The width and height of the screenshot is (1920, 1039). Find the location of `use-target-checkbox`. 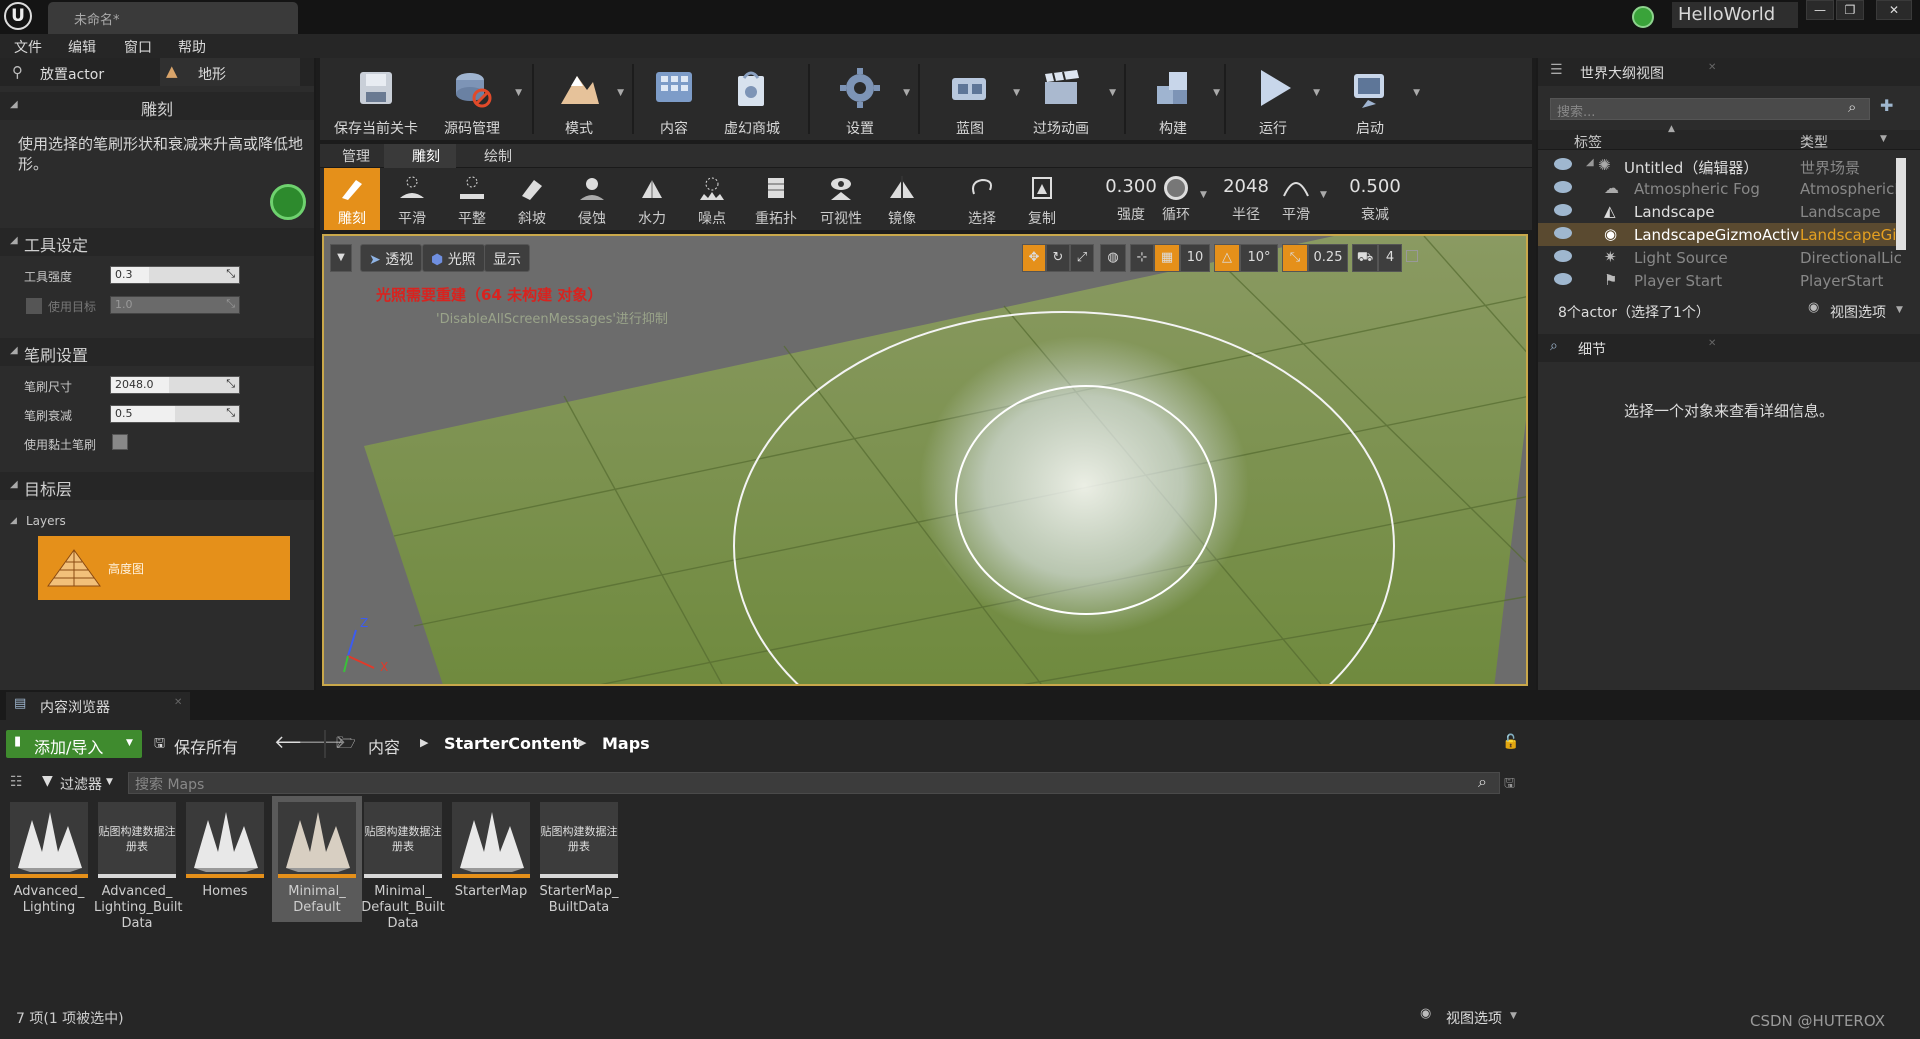

use-target-checkbox is located at coordinates (34, 306).